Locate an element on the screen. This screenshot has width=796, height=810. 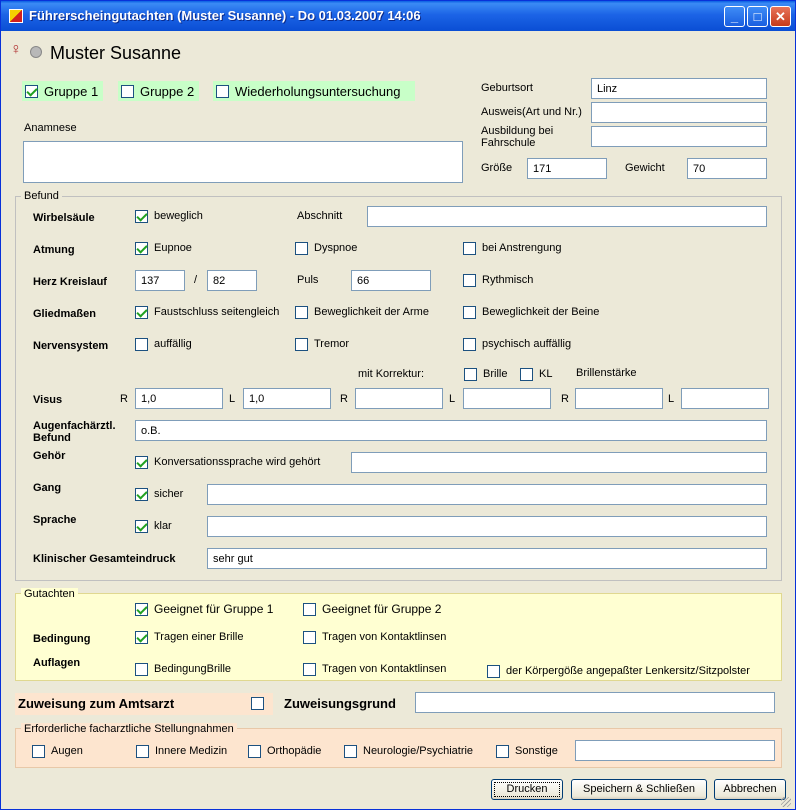
bedingung-brille-checkbox: Tragen einer Brille is located at coordinates (189, 637).